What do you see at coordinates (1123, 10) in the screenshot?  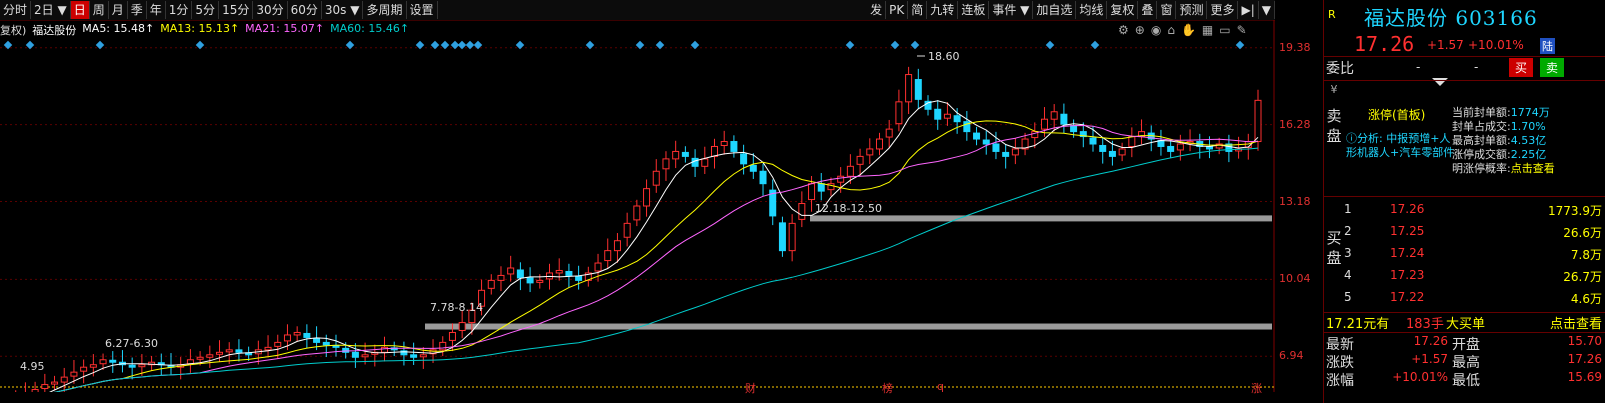 I see `tool-8: 复权` at bounding box center [1123, 10].